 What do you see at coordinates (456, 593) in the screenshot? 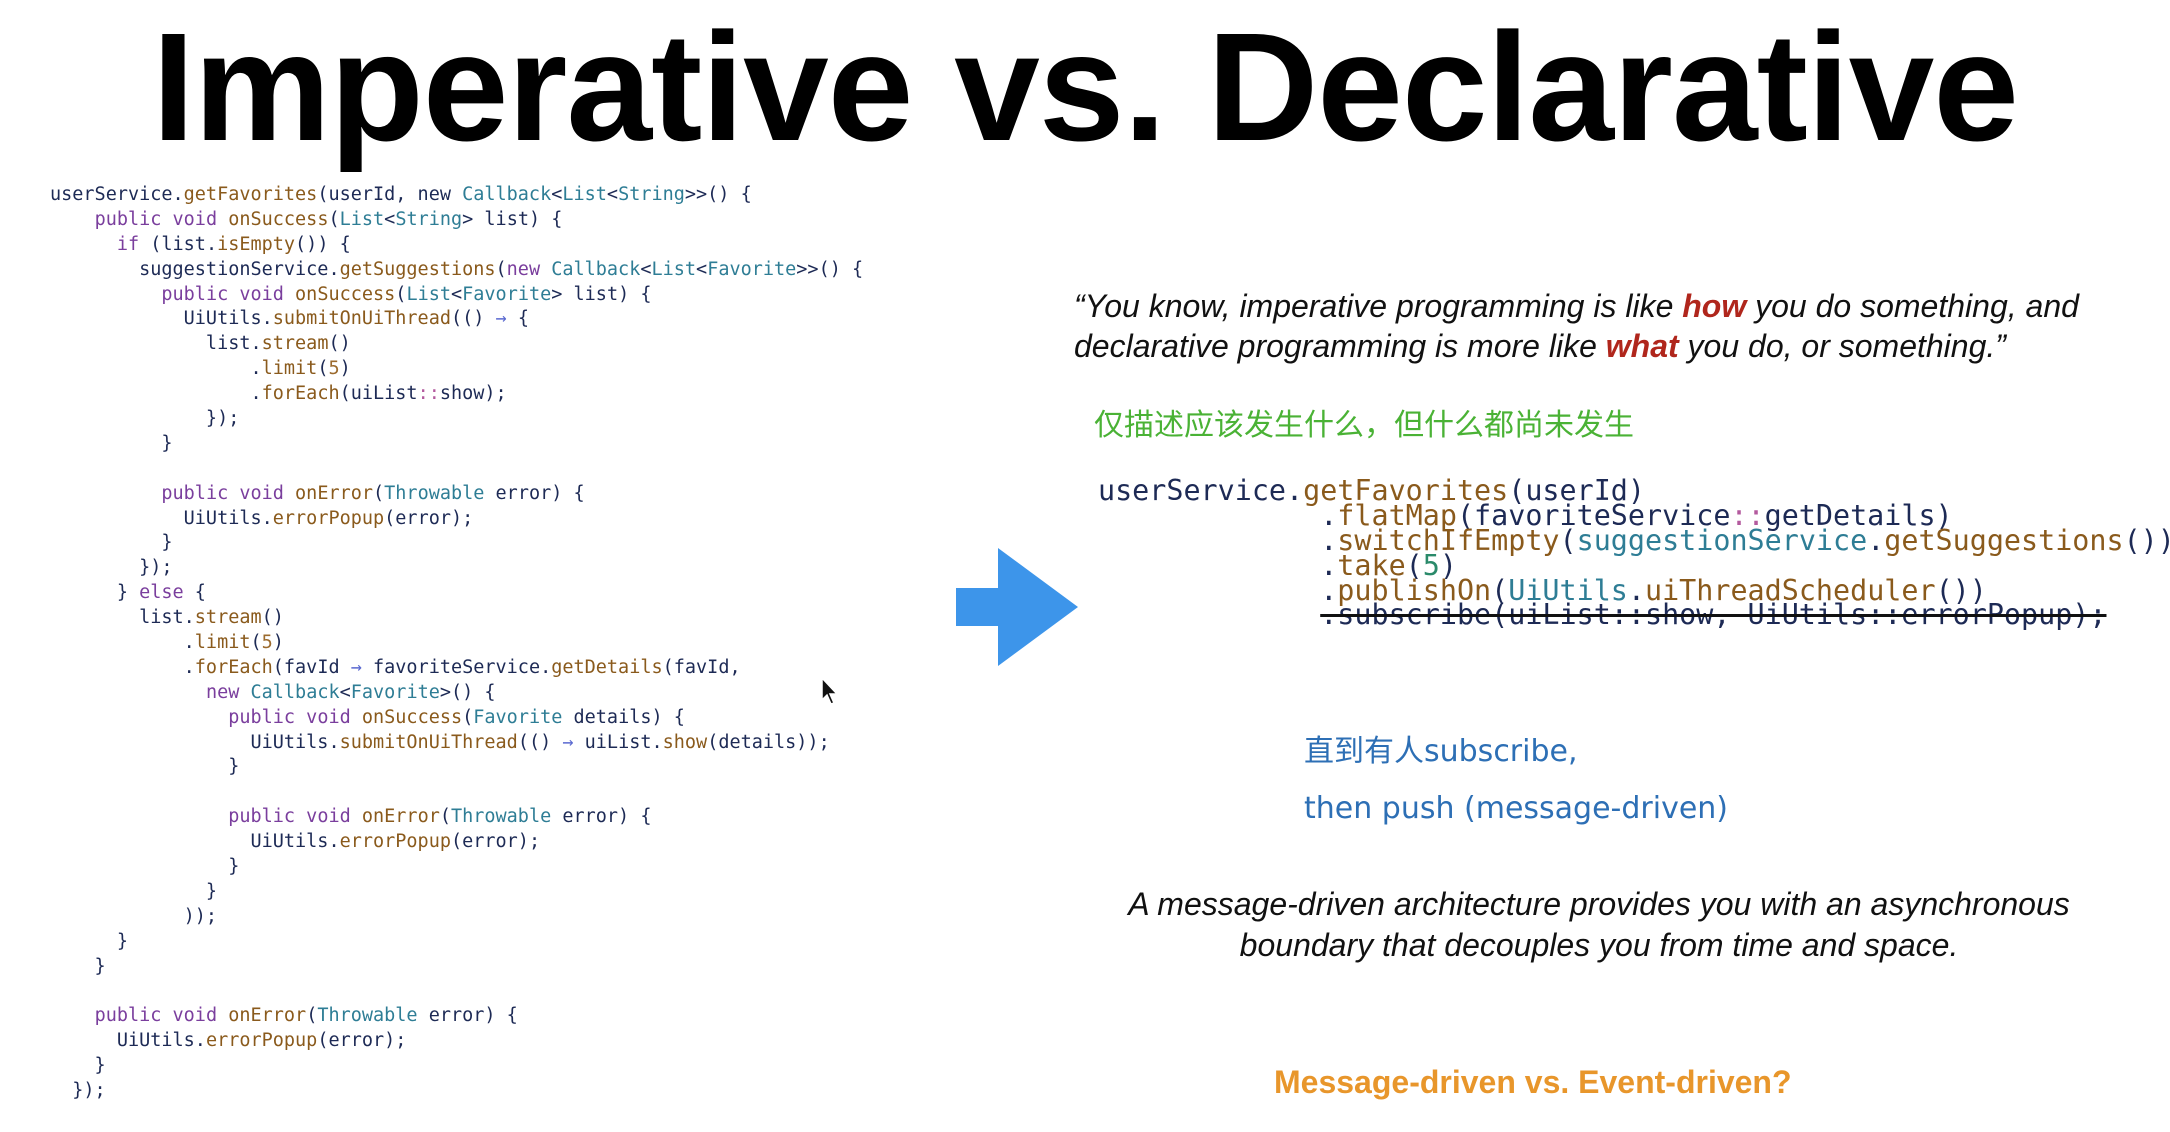
I see `code-line: } else {` at bounding box center [456, 593].